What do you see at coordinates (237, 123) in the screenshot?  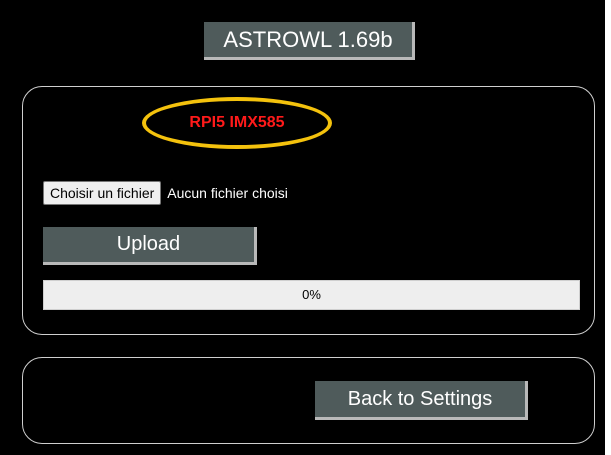 I see `device-label: RPI5 IMX585` at bounding box center [237, 123].